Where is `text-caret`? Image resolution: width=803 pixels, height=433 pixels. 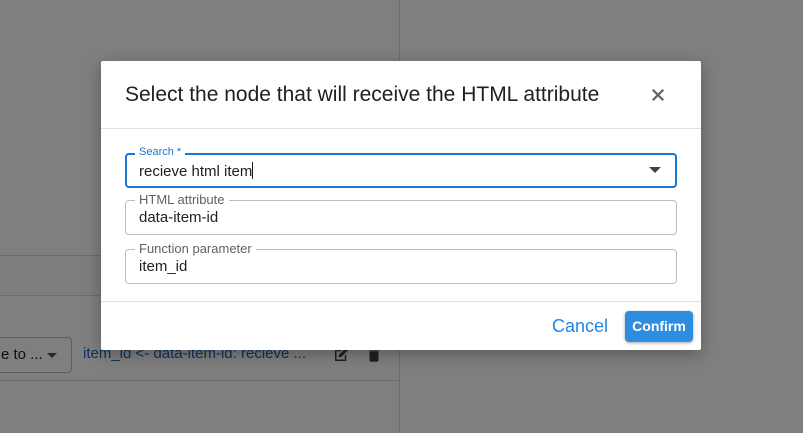
text-caret is located at coordinates (253, 170).